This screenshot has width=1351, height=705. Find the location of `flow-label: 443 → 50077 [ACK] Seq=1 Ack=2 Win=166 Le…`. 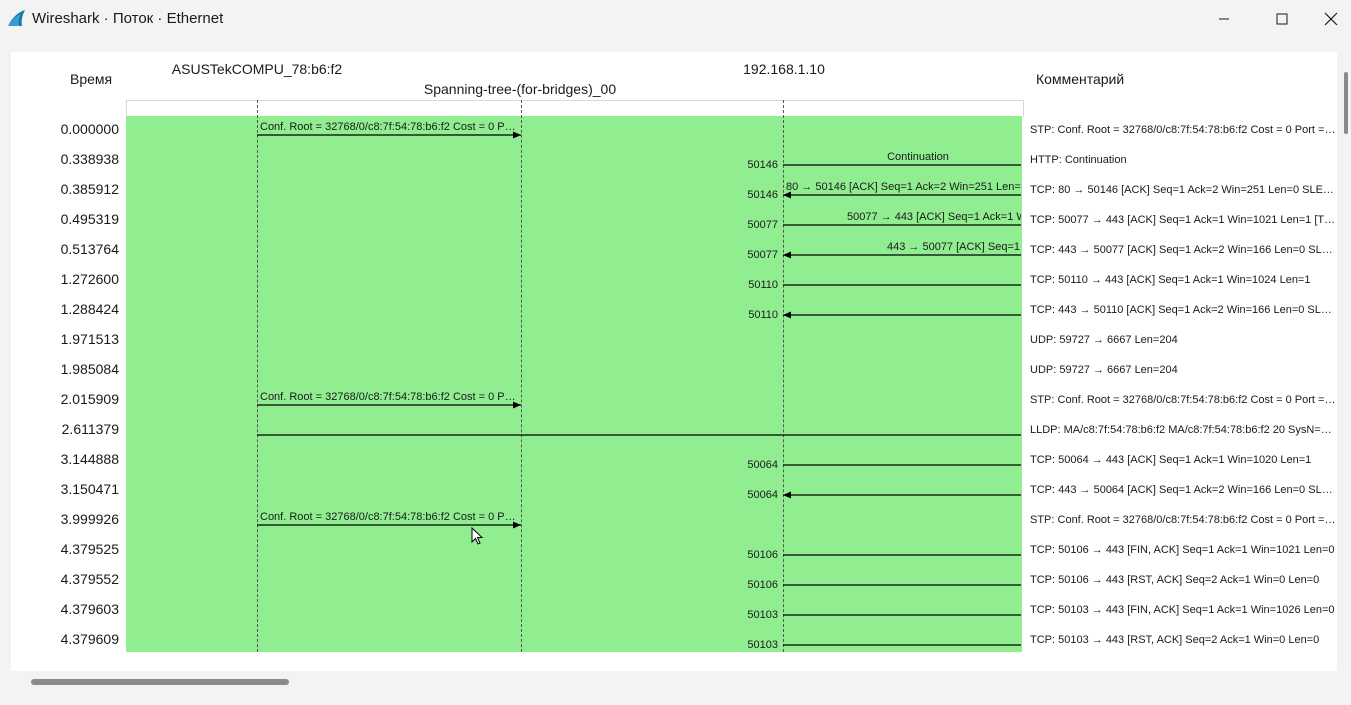

flow-label: 443 → 50077 [ACK] Seq=1 Ack=2 Win=166 Le… is located at coordinates (954, 247).